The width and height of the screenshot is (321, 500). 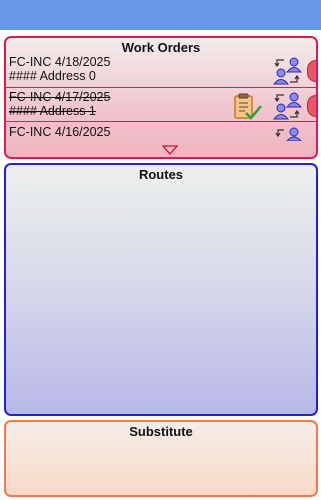 What do you see at coordinates (161, 47) in the screenshot?
I see `work-orders-title: Work Orders` at bounding box center [161, 47].